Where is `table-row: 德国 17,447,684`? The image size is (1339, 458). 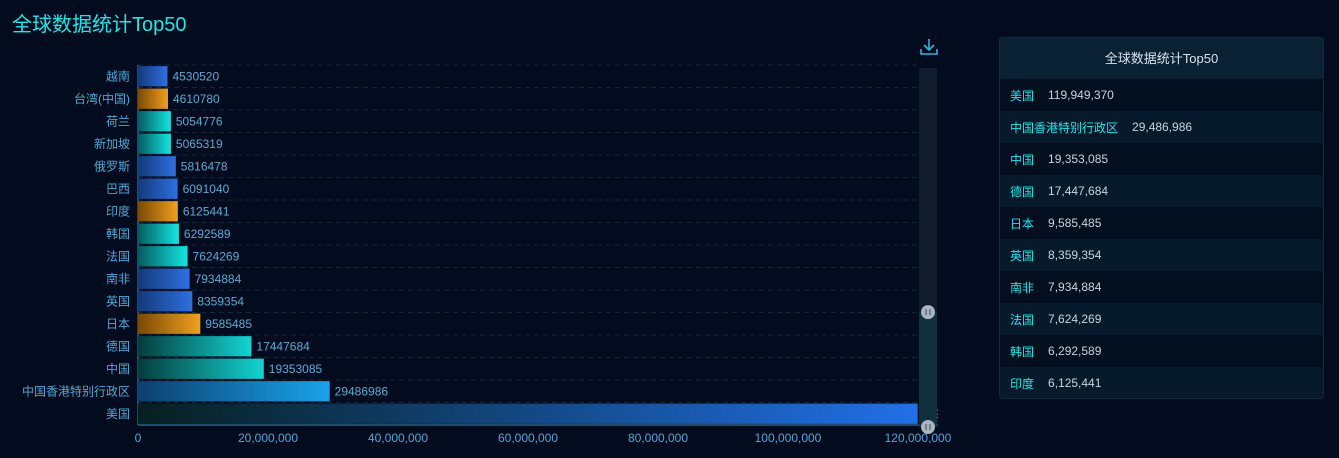
table-row: 德国 17,447,684 is located at coordinates (1161, 191).